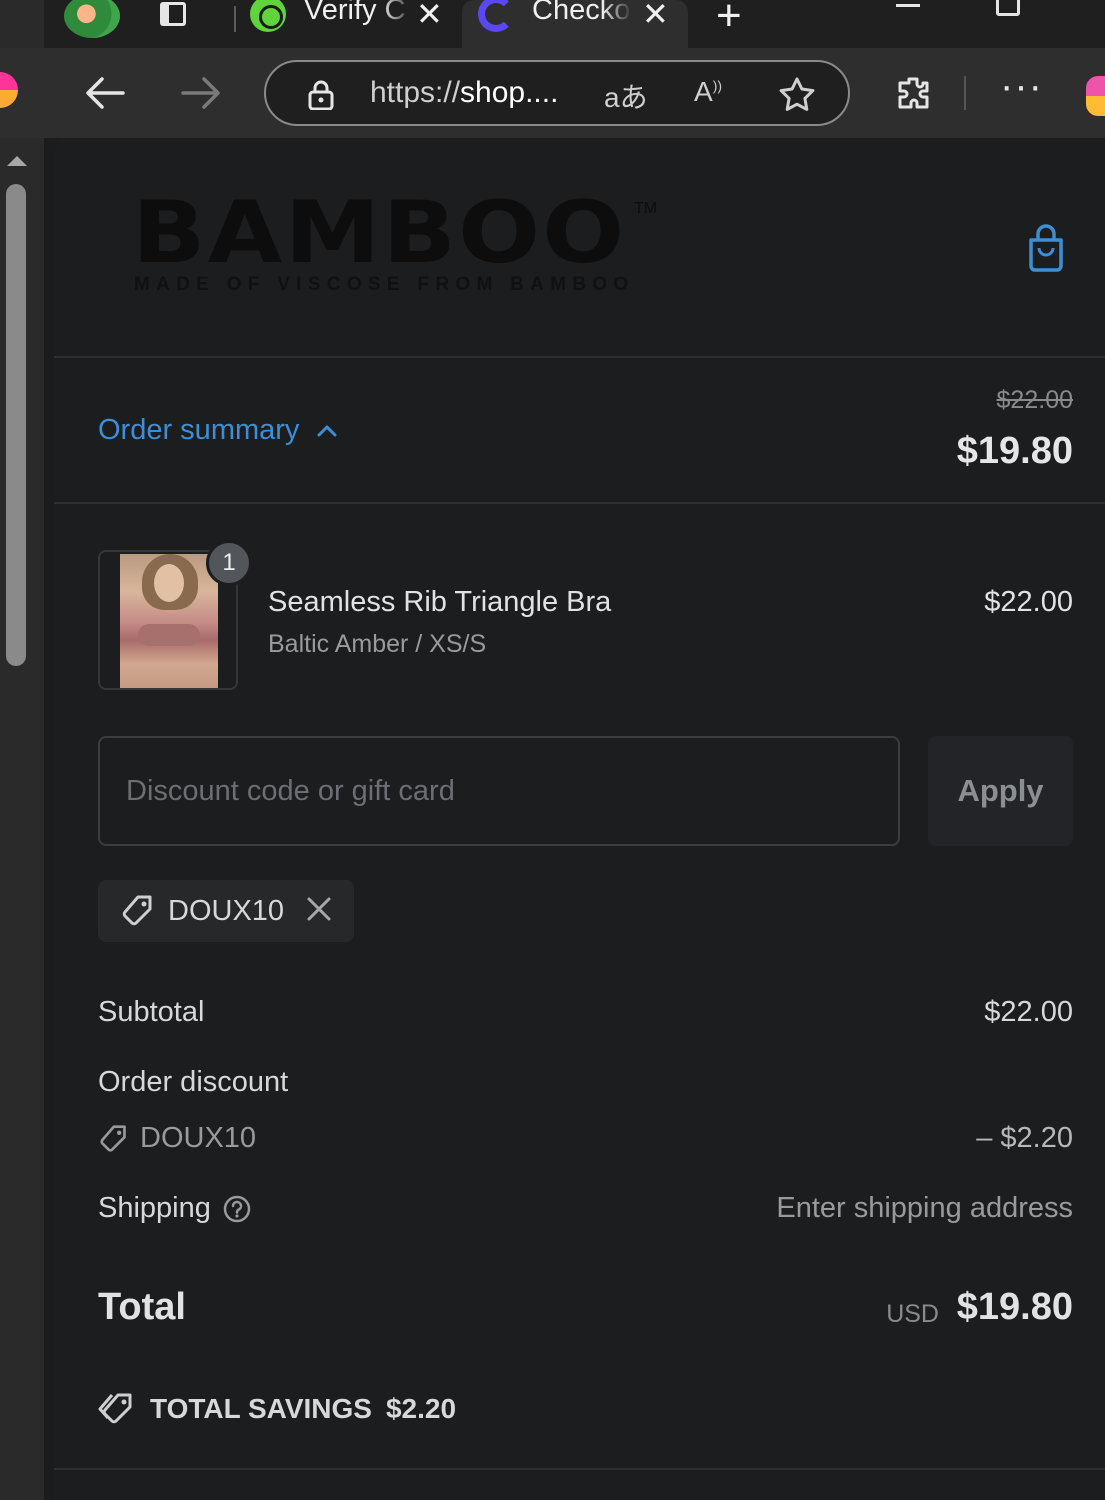 This screenshot has height=1500, width=1105. I want to click on total-savings: TOTAL SAVINGS $2.20, so click(277, 1409).